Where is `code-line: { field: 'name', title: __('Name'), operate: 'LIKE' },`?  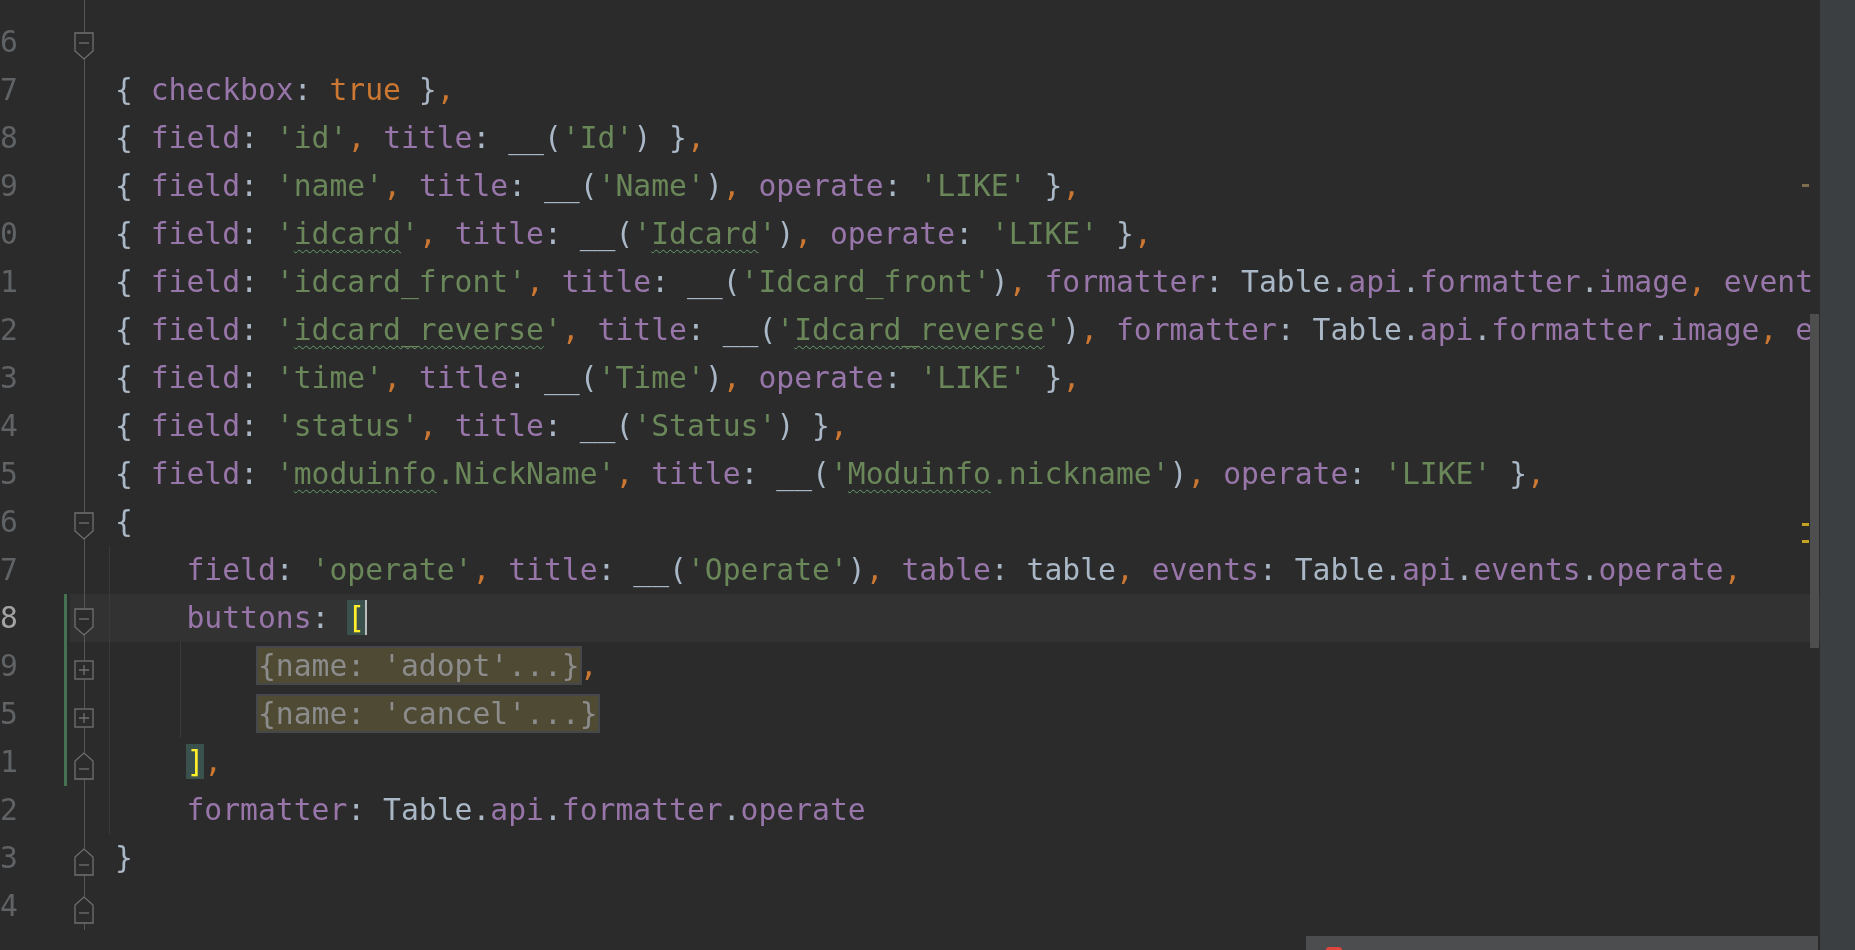 code-line: { field: 'name', title: __('Name'), operate: 'LIKE' }, is located at coordinates (598, 186).